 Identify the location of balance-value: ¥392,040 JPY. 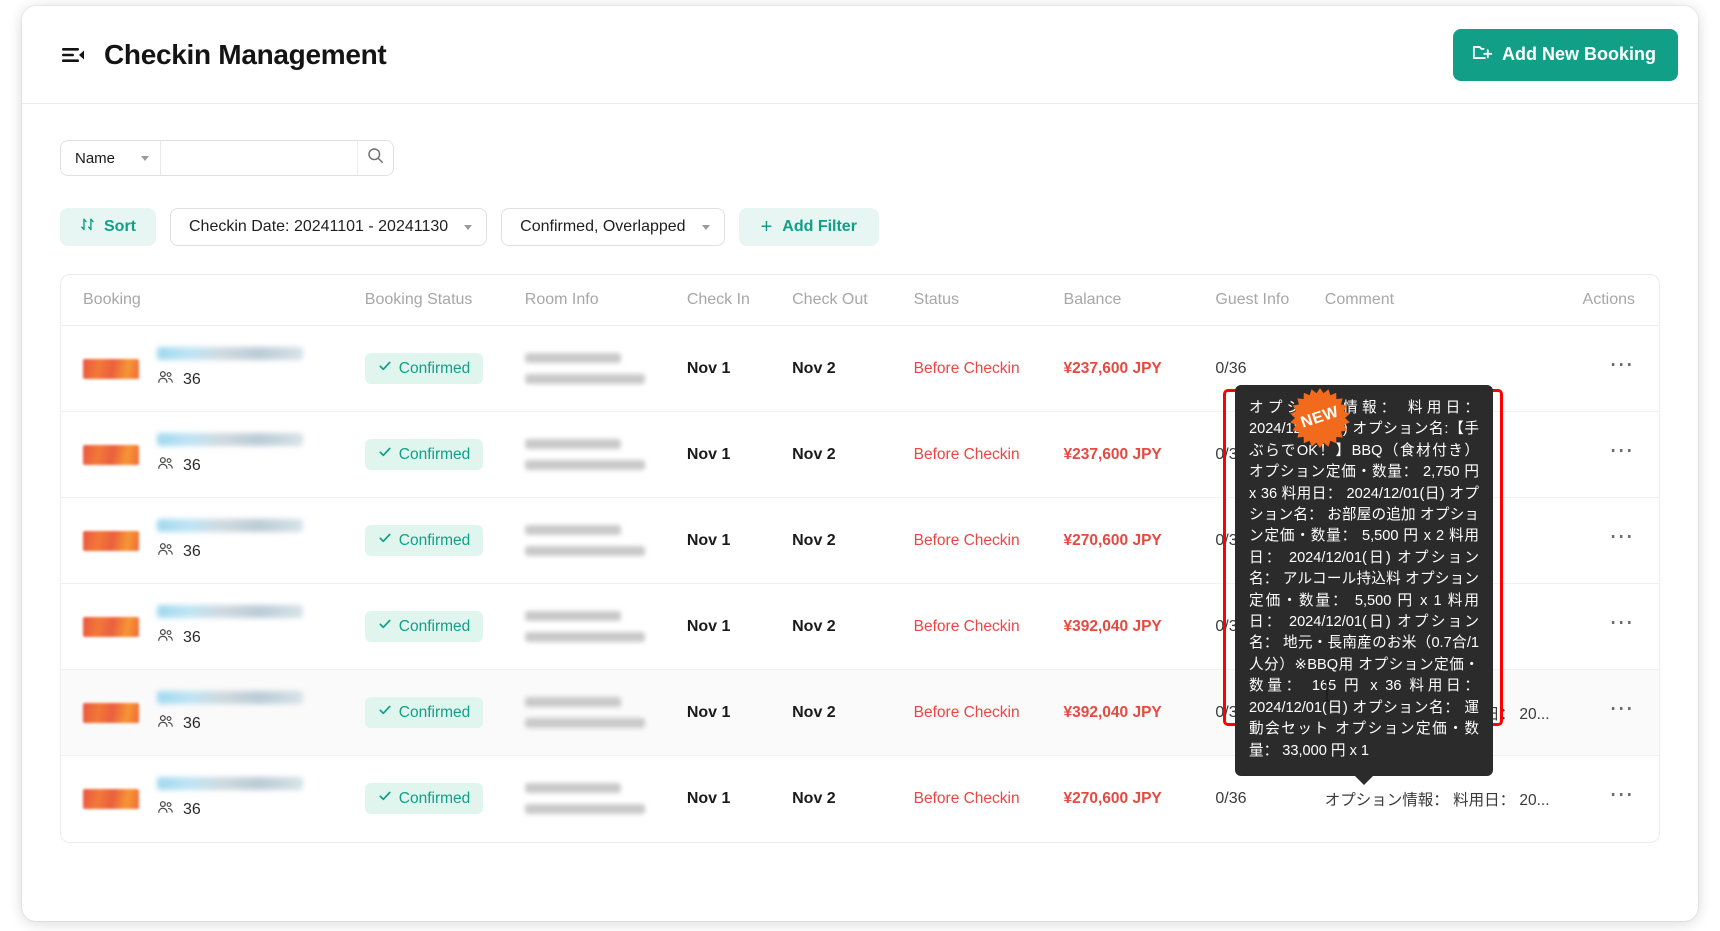
(1112, 626).